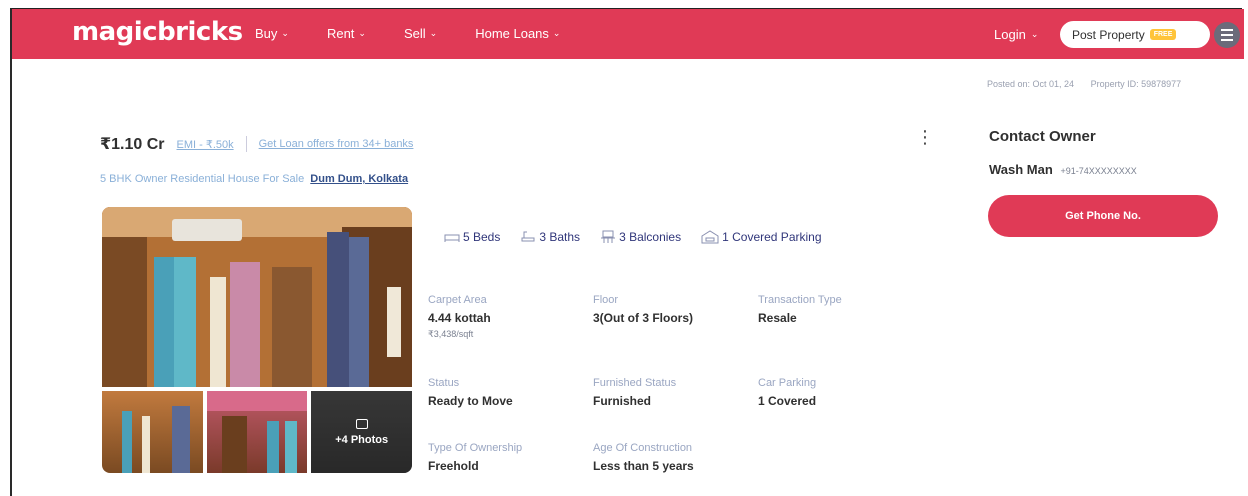 The height and width of the screenshot is (496, 1248). Describe the element at coordinates (452, 238) in the screenshot. I see `bed-icon` at that location.